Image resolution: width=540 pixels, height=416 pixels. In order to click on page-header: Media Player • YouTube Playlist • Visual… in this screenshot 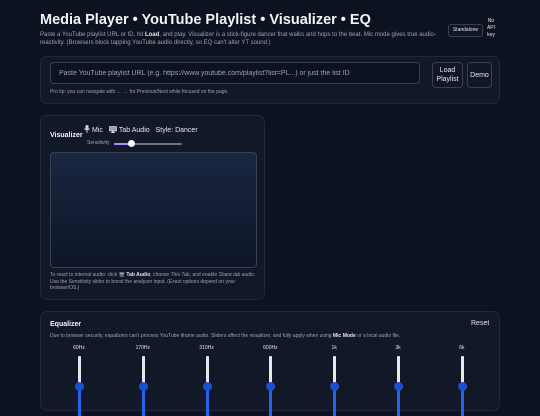, I will do `click(240, 29)`.